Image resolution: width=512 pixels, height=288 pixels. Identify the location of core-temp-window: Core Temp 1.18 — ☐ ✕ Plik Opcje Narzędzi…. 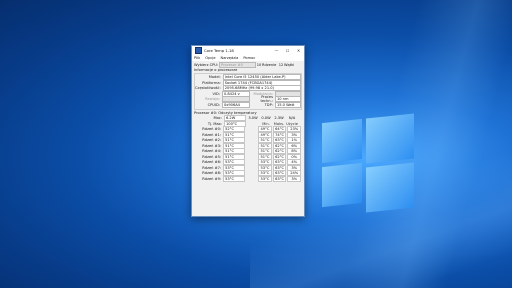
(248, 131).